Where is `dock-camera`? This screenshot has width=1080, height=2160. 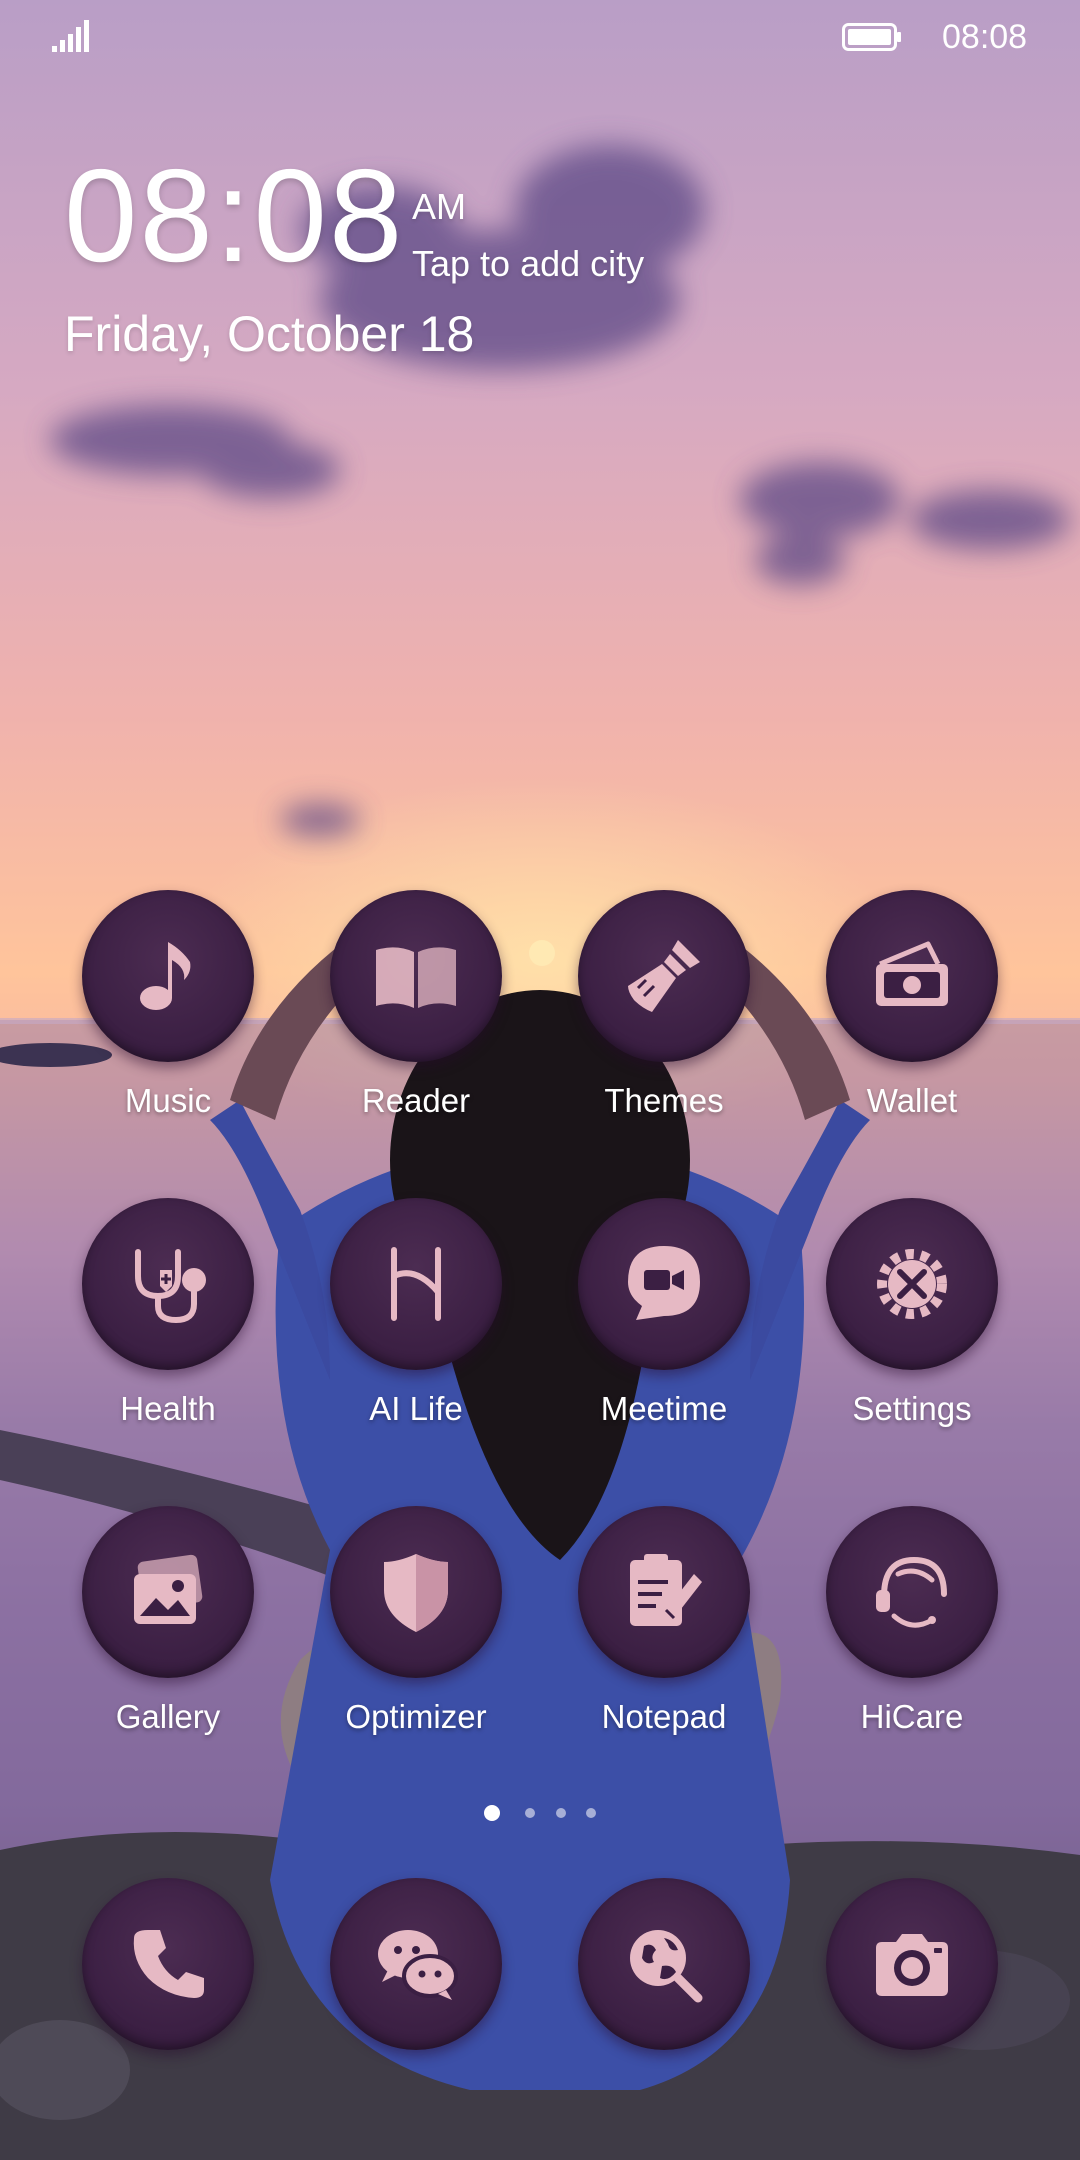 dock-camera is located at coordinates (908, 1968).